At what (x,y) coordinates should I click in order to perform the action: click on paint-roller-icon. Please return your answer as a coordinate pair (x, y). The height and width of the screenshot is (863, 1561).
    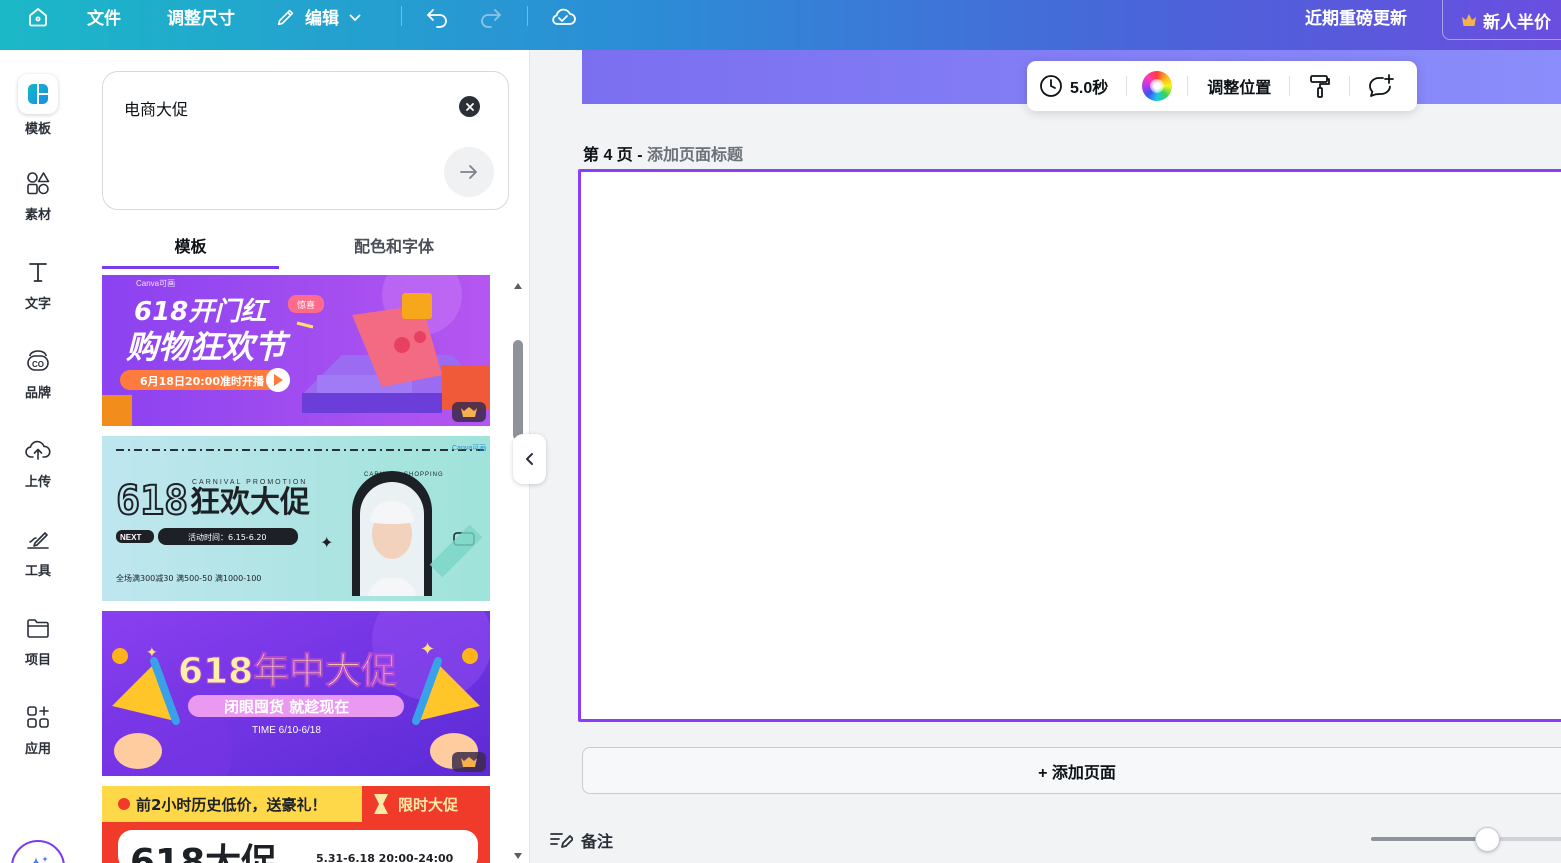
    Looking at the image, I should click on (1320, 86).